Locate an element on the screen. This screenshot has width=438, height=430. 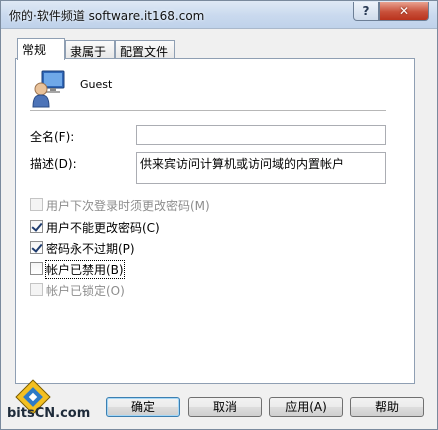
watermark-text: bitsCN.com is located at coordinates (49, 413).